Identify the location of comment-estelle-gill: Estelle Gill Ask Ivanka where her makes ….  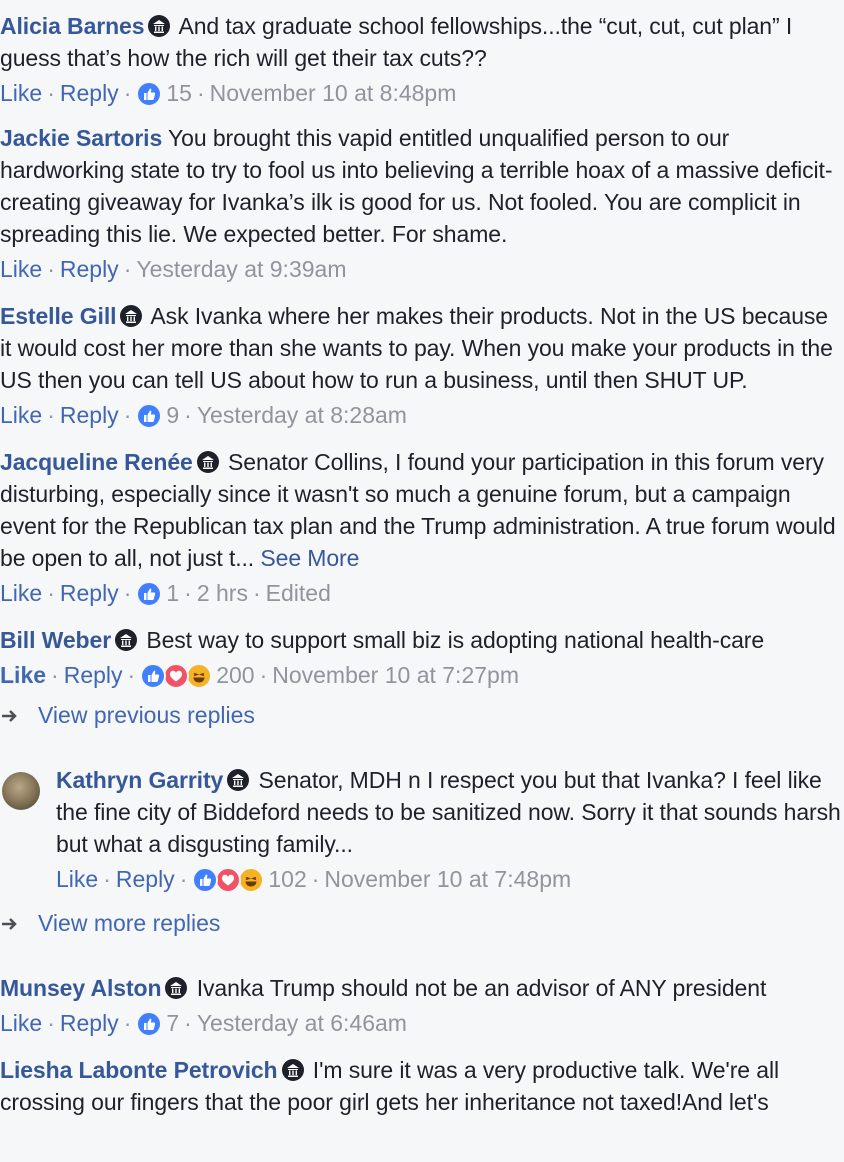
(422, 366).